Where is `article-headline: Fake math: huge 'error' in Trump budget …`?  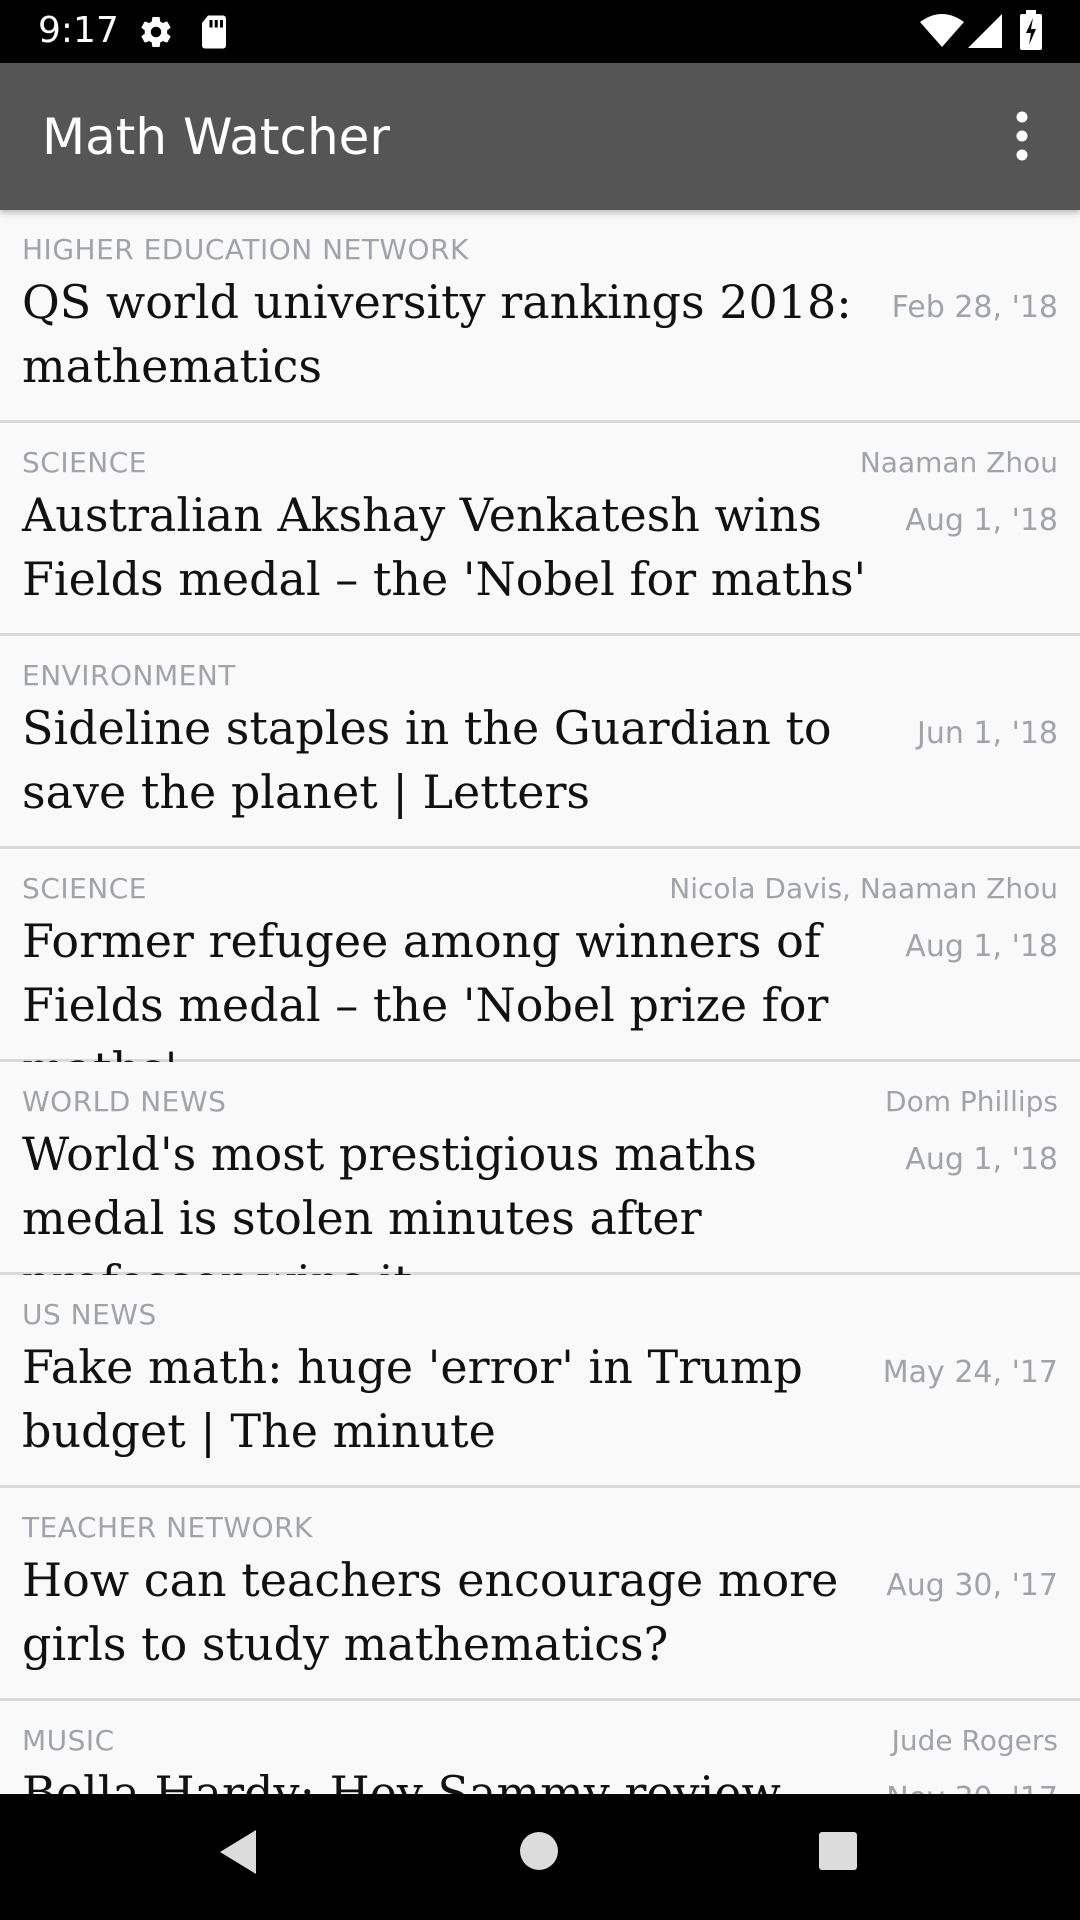
article-headline: Fake math: huge 'error' in Trump budget … is located at coordinates (412, 1399).